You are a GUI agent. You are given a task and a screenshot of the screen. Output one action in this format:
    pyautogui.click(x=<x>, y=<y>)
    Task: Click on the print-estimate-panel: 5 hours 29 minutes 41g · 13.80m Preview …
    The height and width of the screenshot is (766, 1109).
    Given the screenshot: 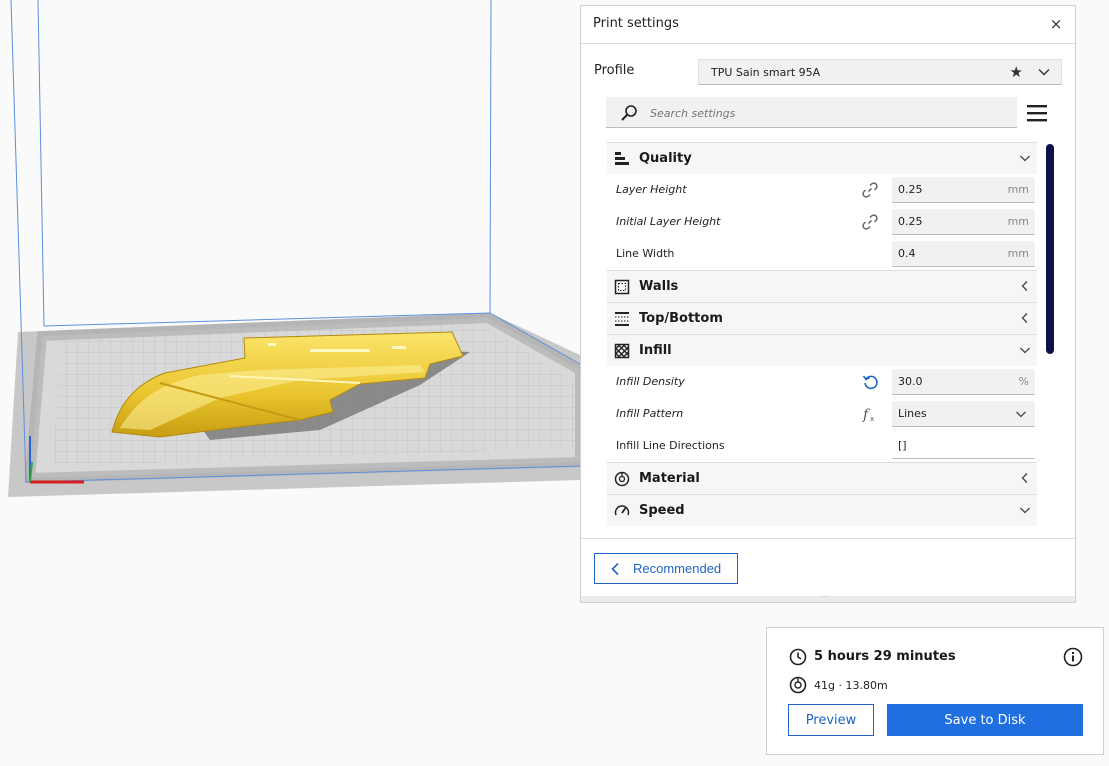 What is the action you would take?
    pyautogui.click(x=935, y=691)
    